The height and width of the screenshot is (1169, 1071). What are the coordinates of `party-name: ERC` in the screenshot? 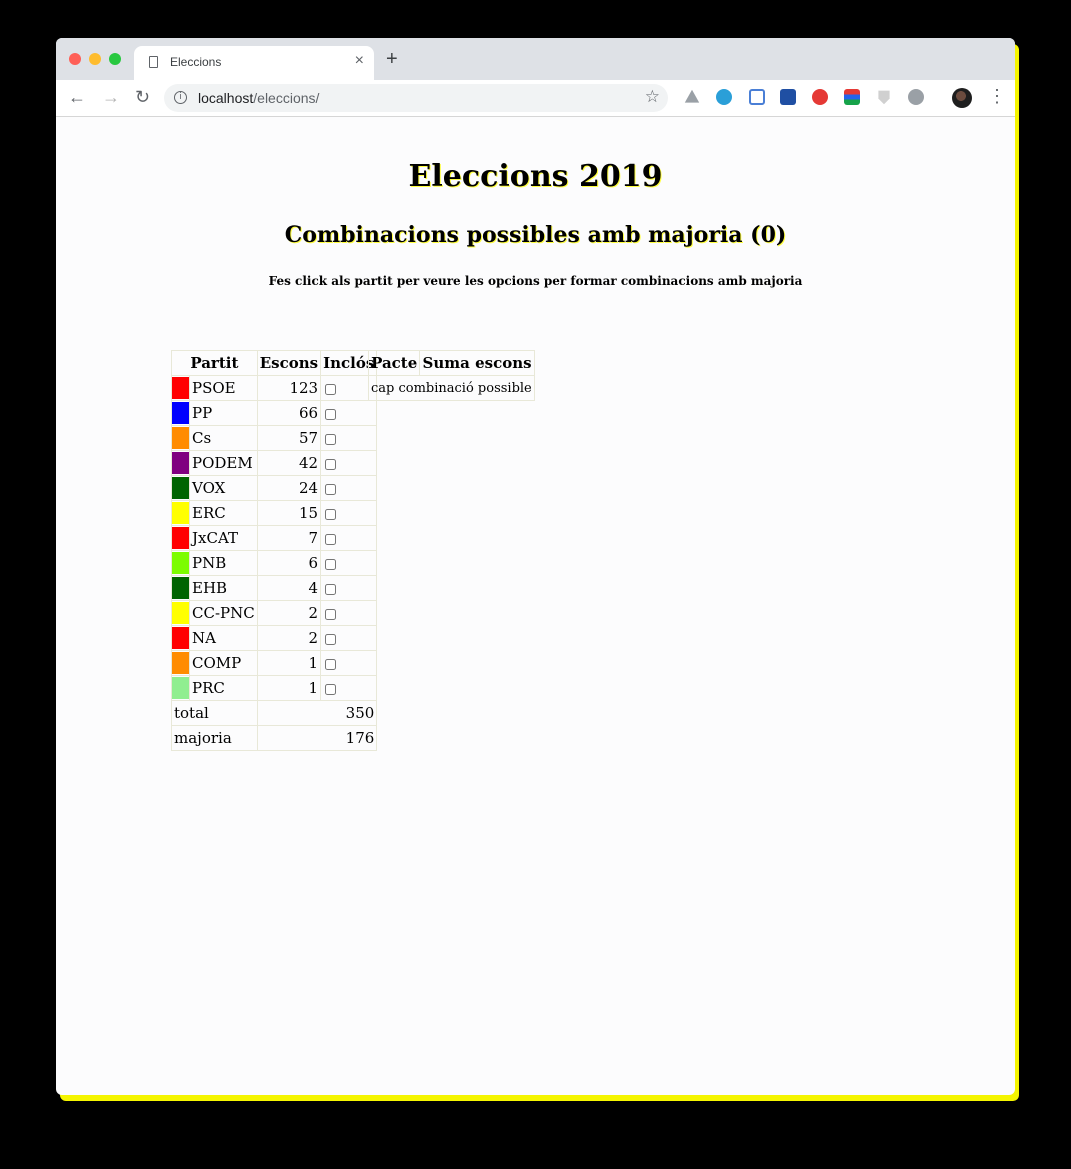 It's located at (223, 513).